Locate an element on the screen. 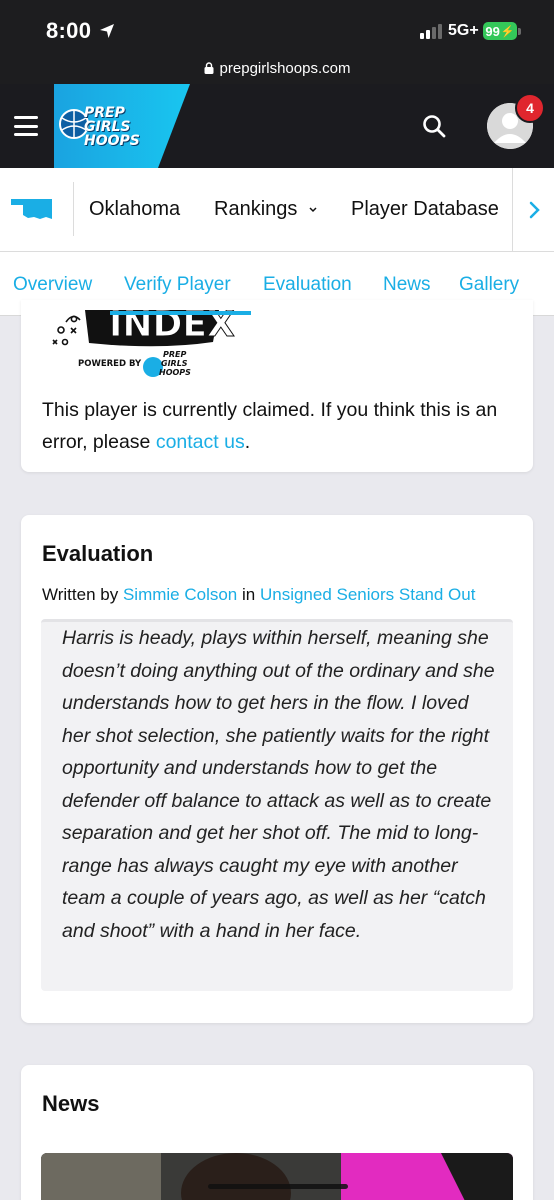  home-indicator is located at coordinates (278, 1186).